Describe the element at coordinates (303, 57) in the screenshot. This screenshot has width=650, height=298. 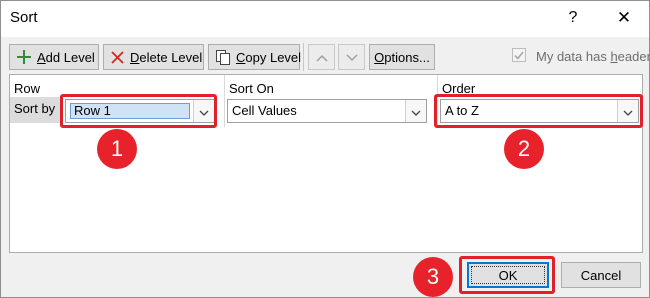
I see `toolbar-separator` at that location.